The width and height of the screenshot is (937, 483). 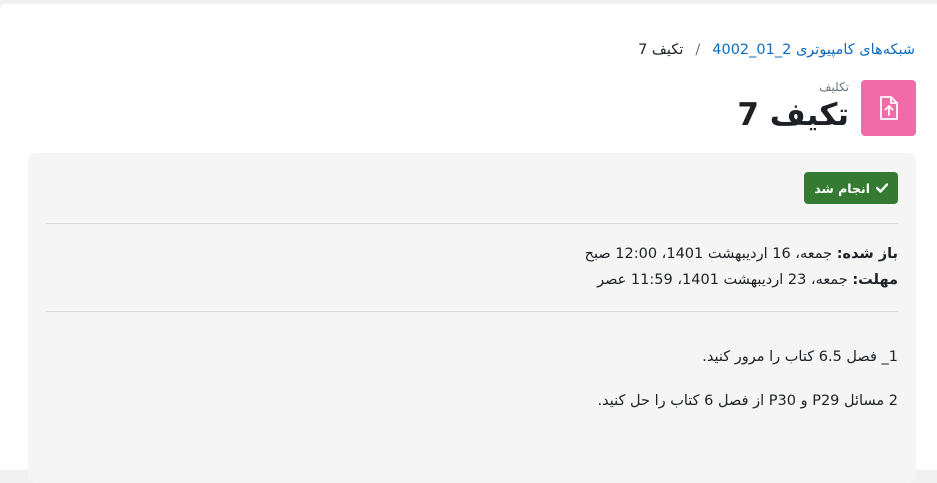 I want to click on page-header: تکلیف تکیف 7, so click(x=826, y=108).